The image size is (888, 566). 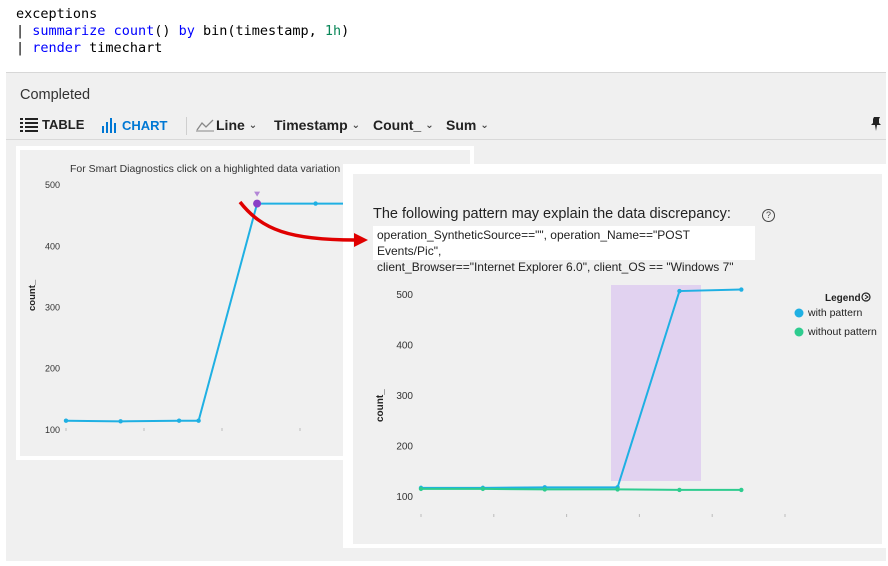 I want to click on arrow-head-icon, so click(x=361, y=240).